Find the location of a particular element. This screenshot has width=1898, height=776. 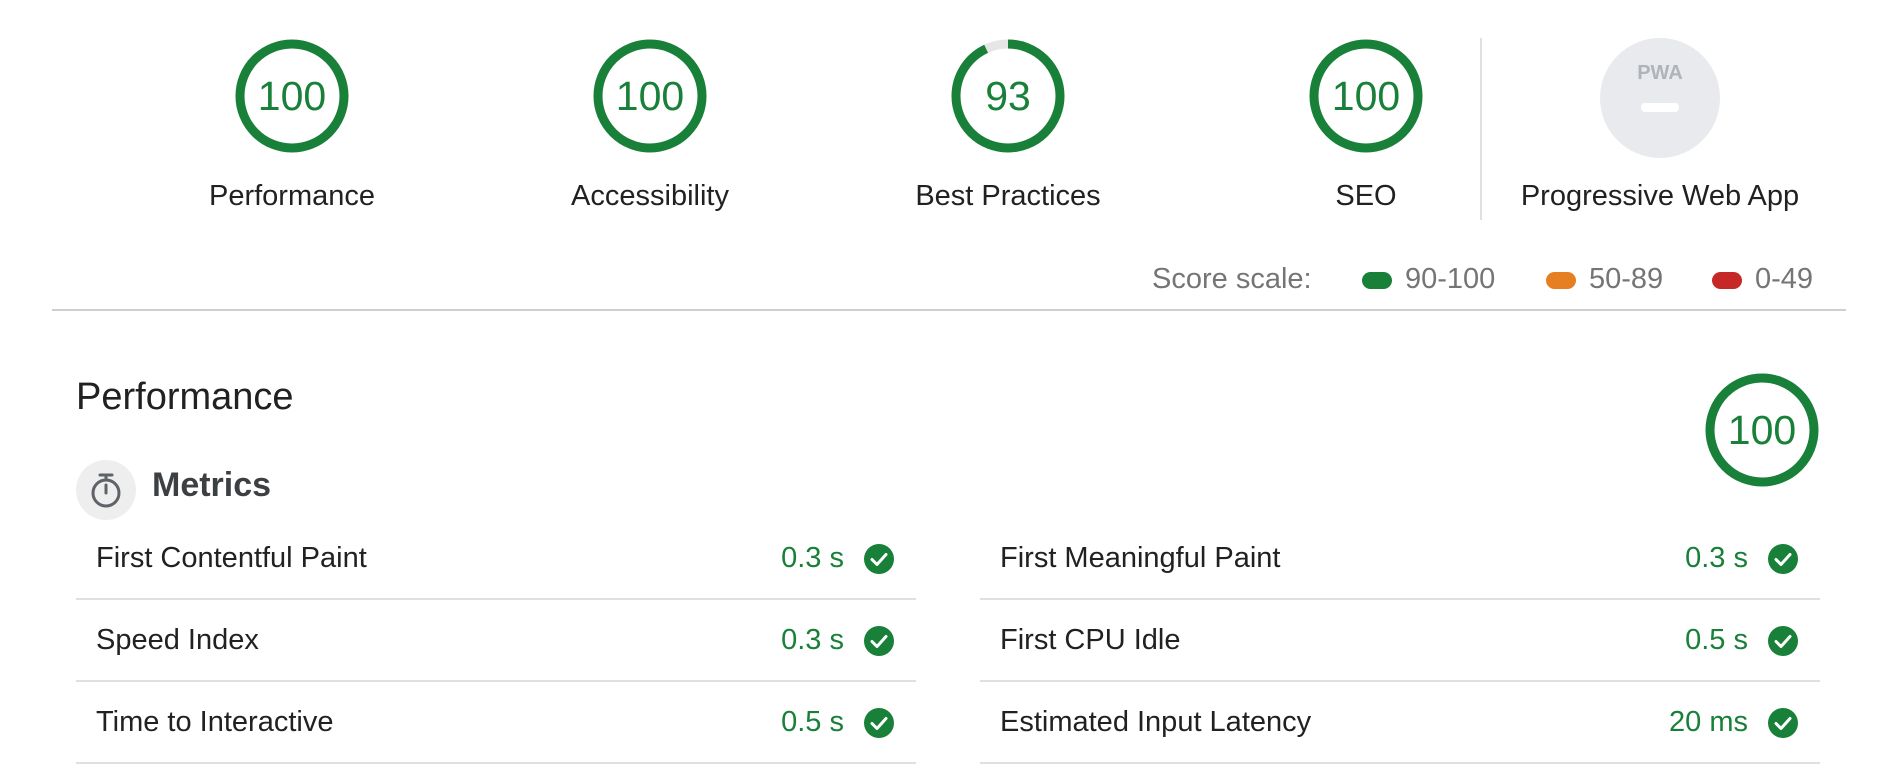

metric-row: Speed Index 0.3 s is located at coordinates (496, 641).